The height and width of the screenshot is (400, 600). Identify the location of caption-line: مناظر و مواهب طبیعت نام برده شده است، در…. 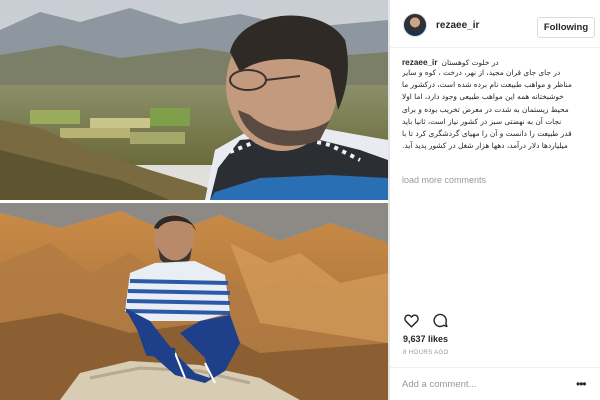
(487, 85).